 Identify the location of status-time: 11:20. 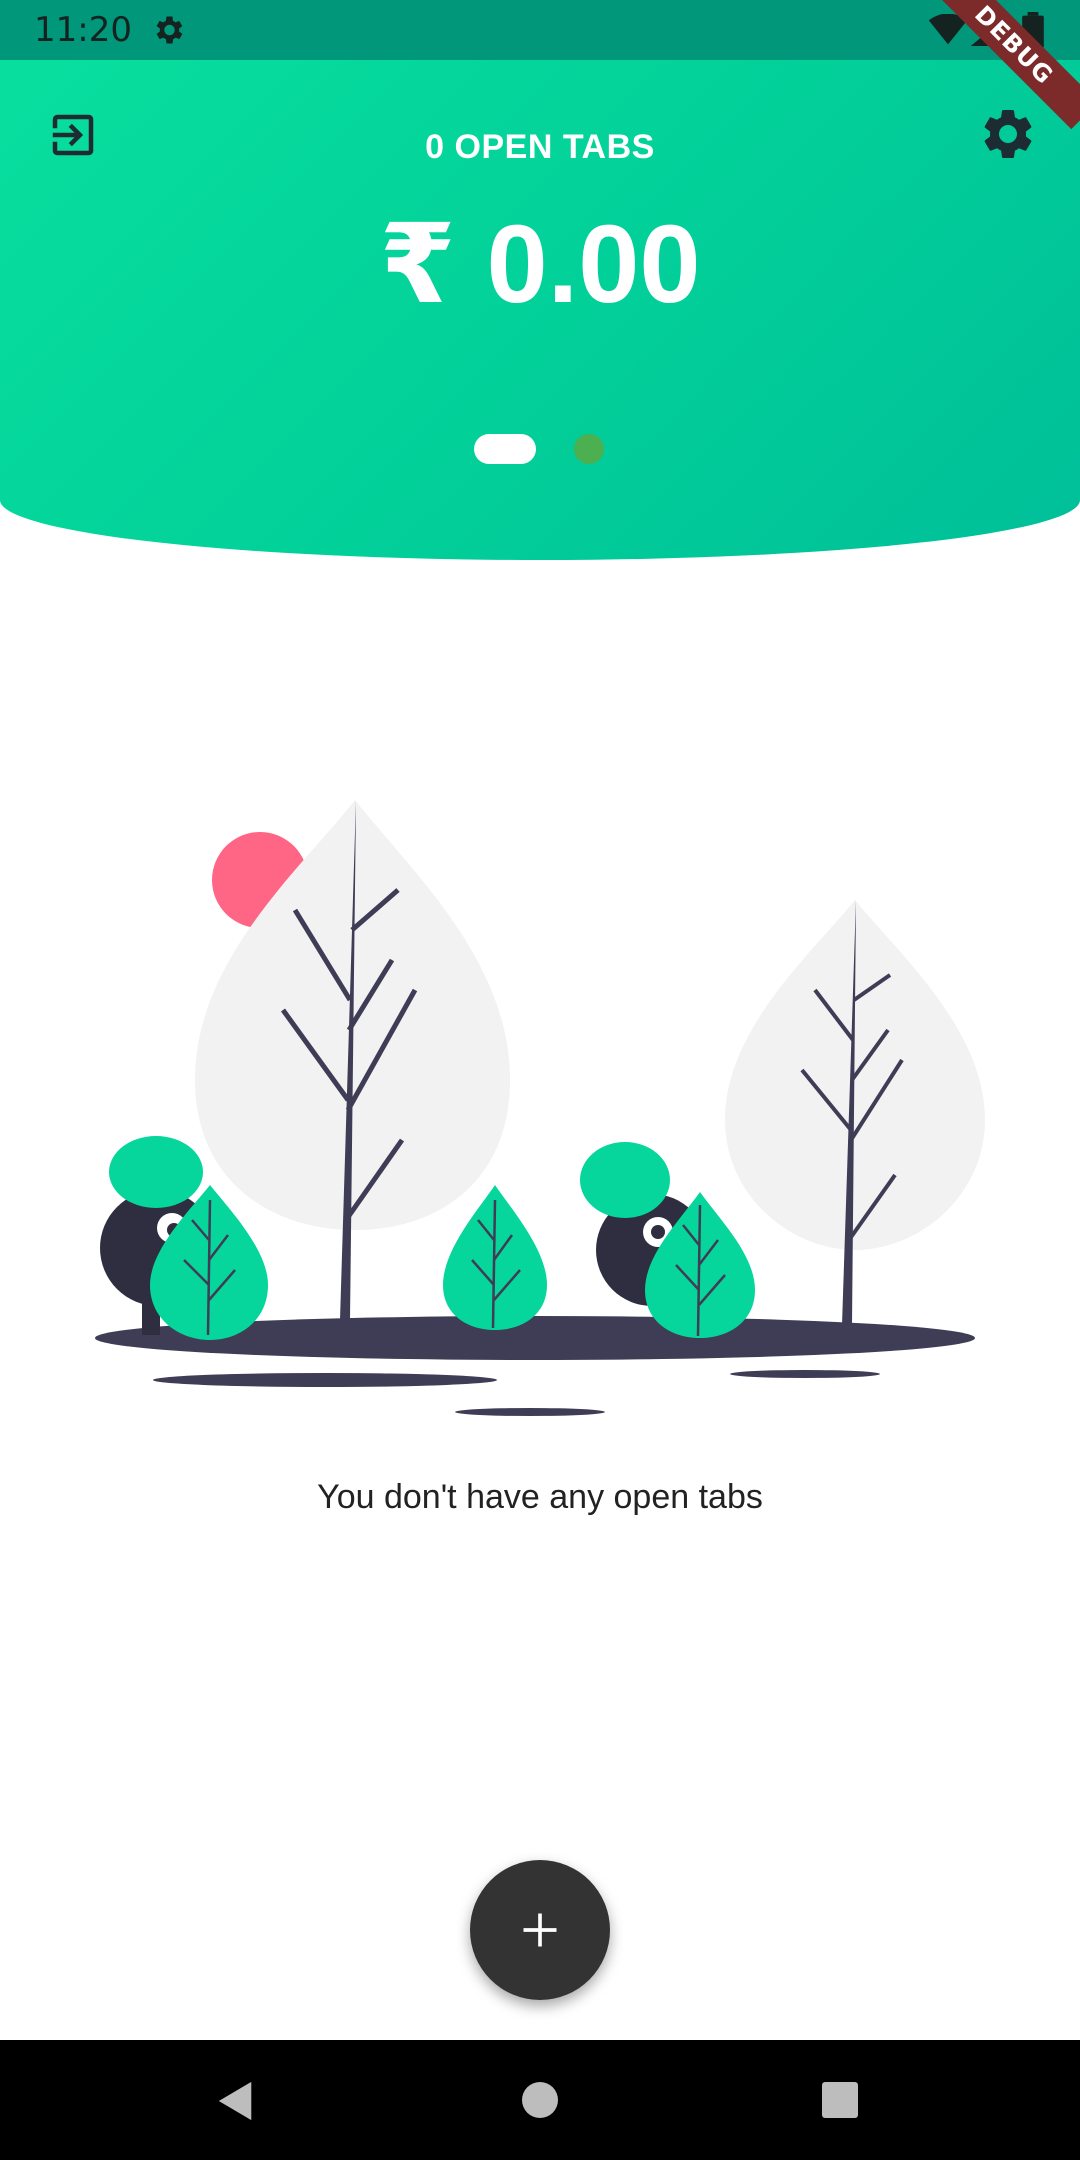
(83, 30).